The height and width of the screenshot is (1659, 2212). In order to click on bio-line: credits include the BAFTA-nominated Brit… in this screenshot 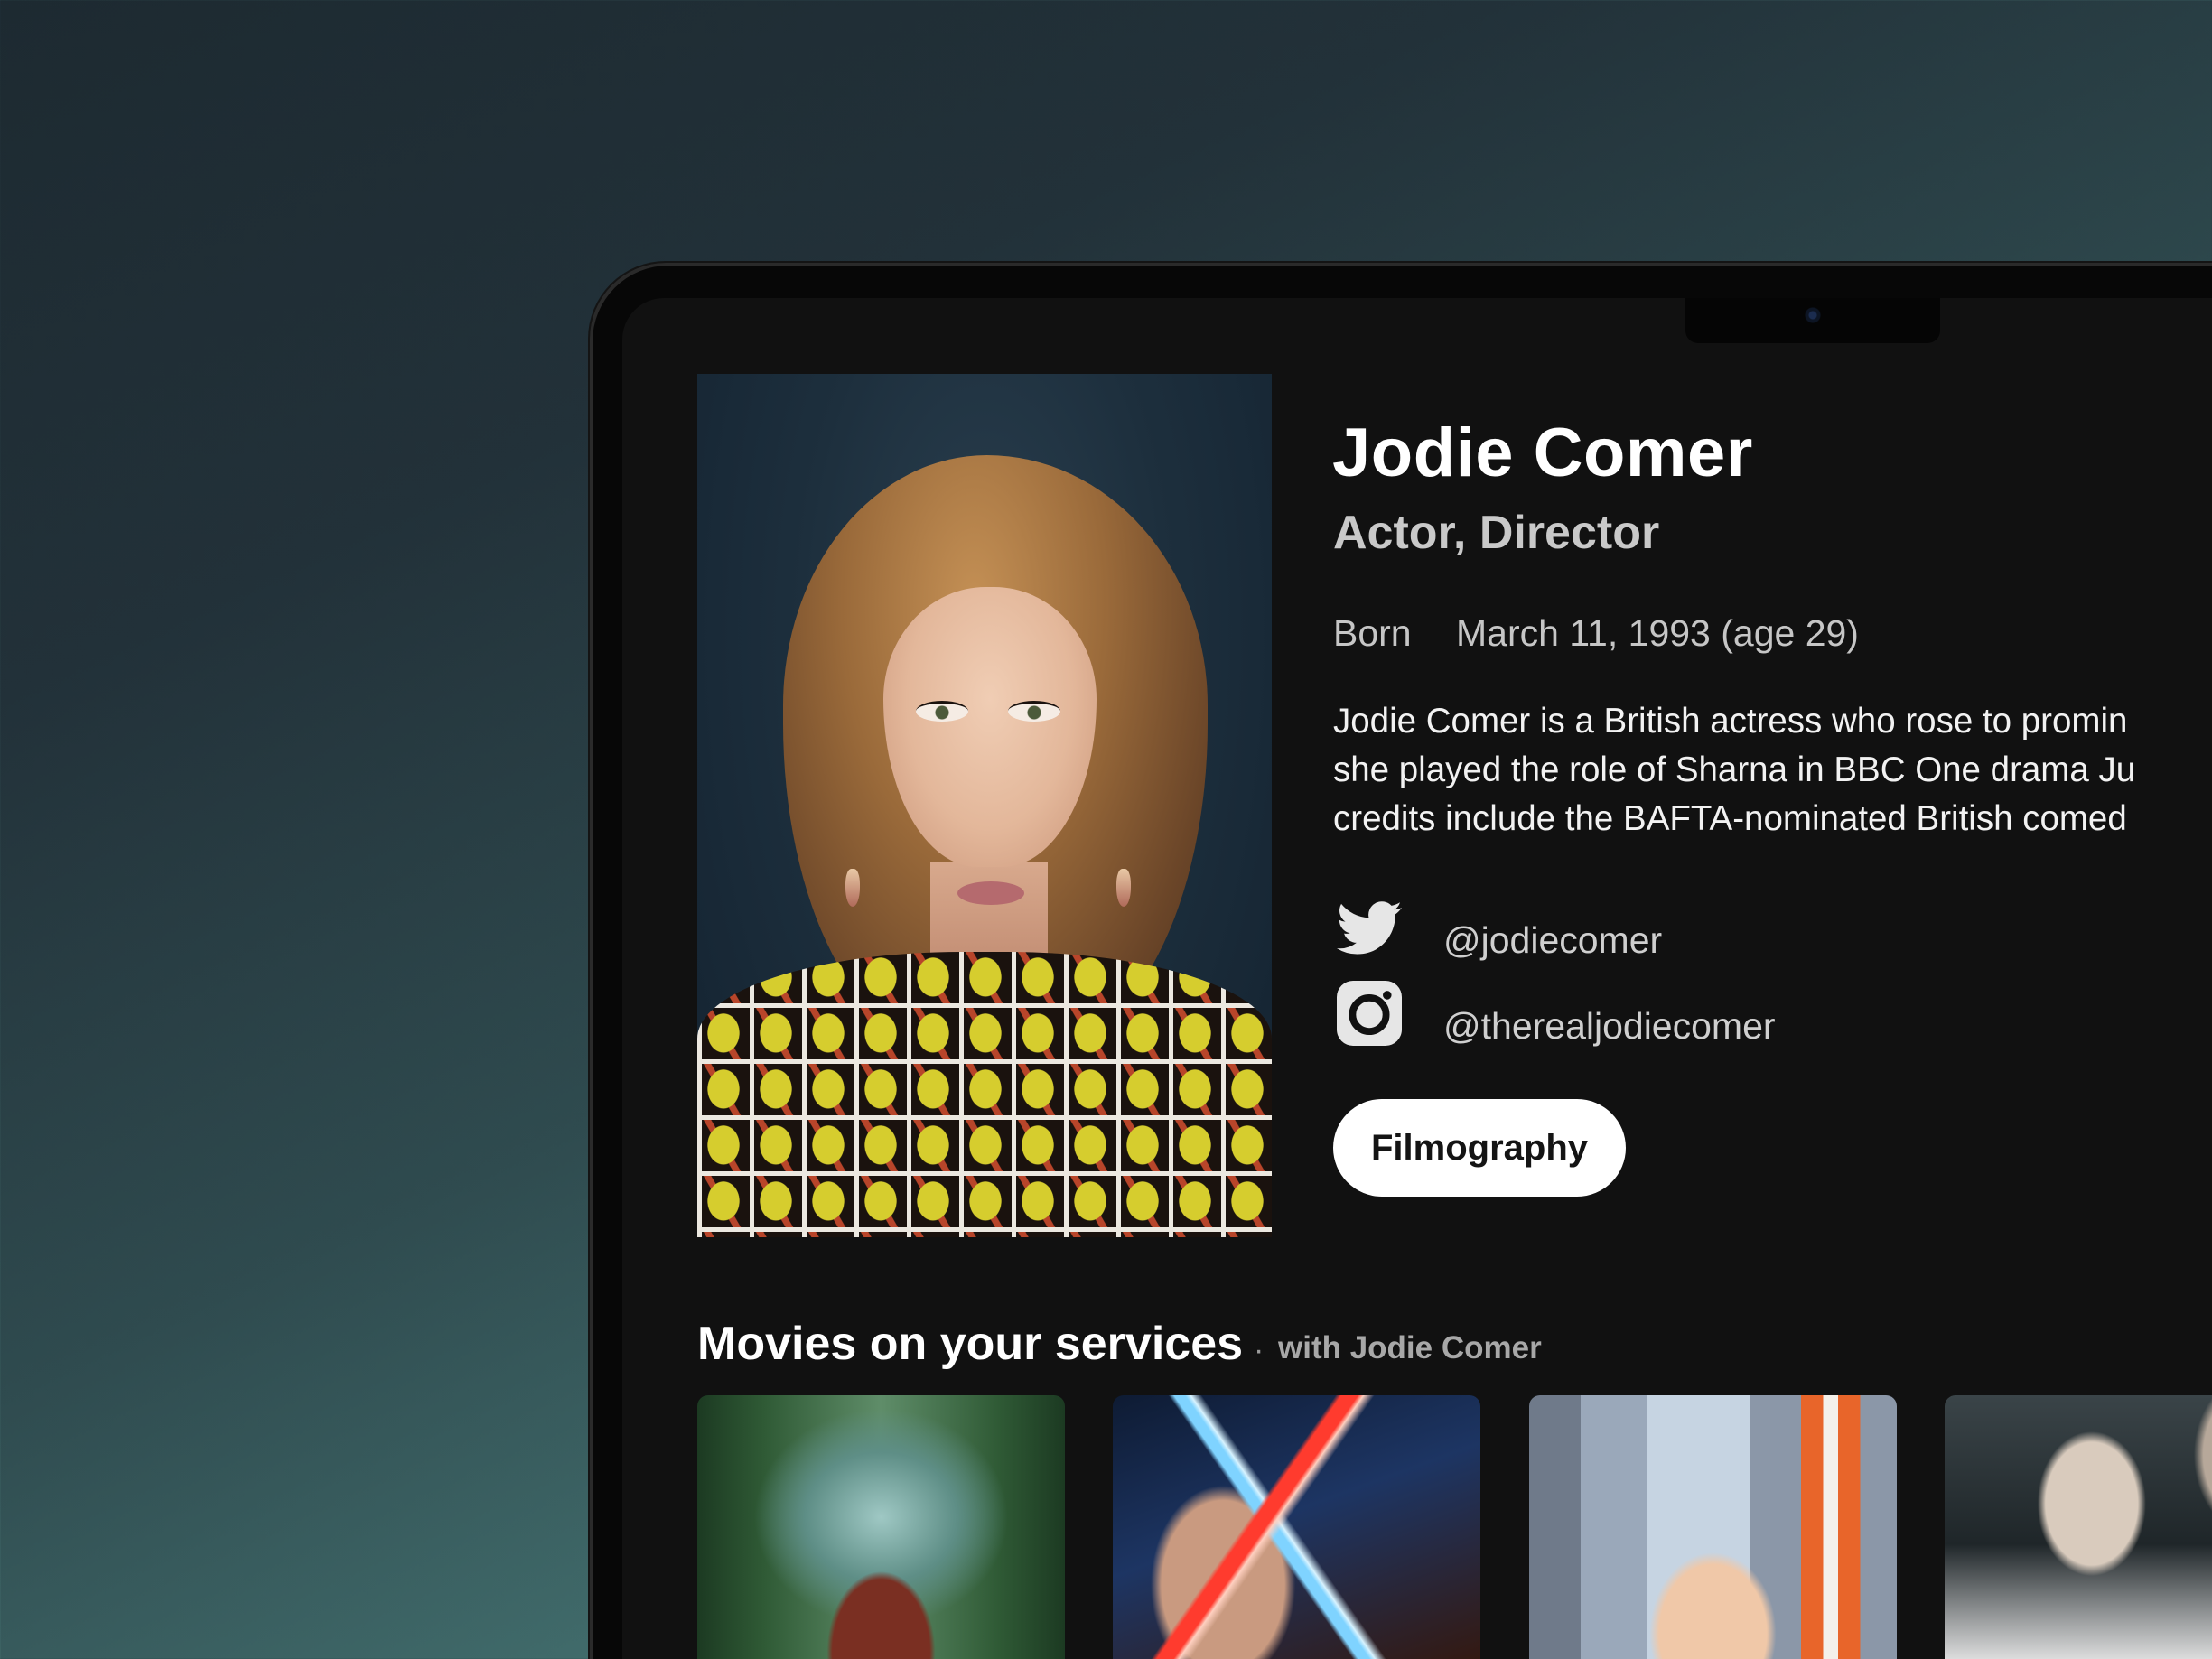, I will do `click(1730, 819)`.